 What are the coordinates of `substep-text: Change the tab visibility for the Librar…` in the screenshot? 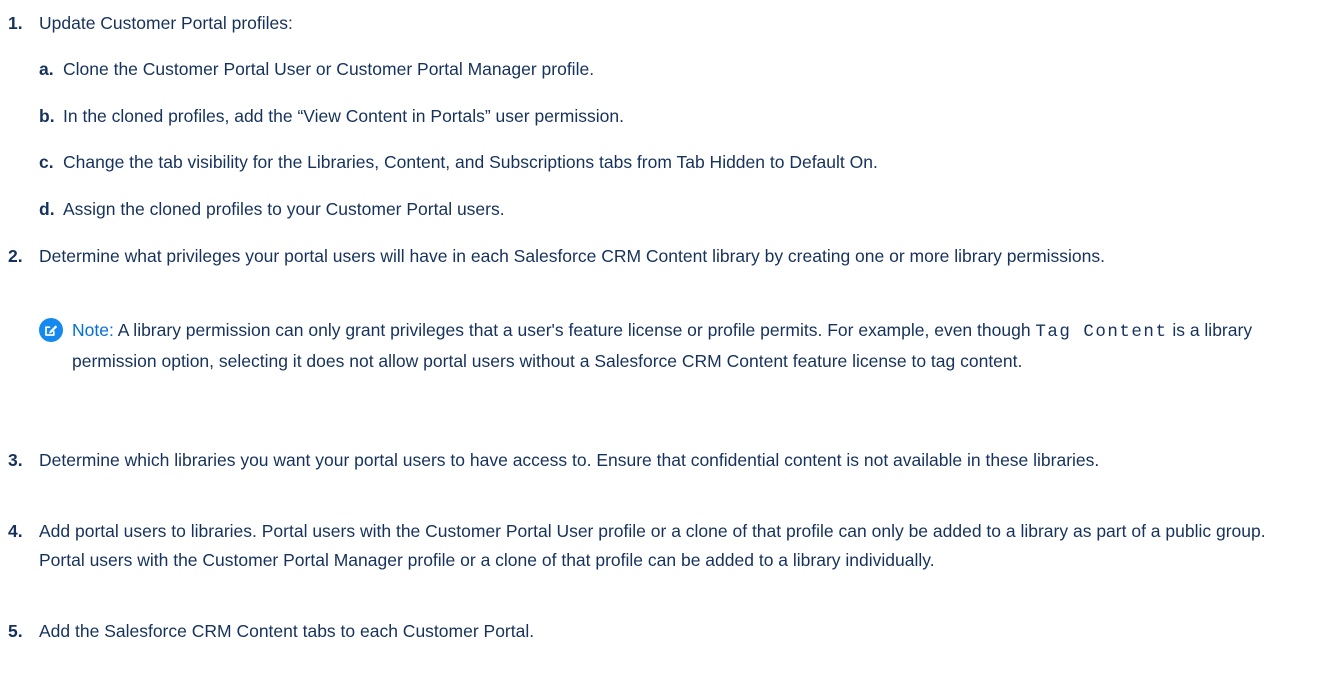 It's located at (470, 162).